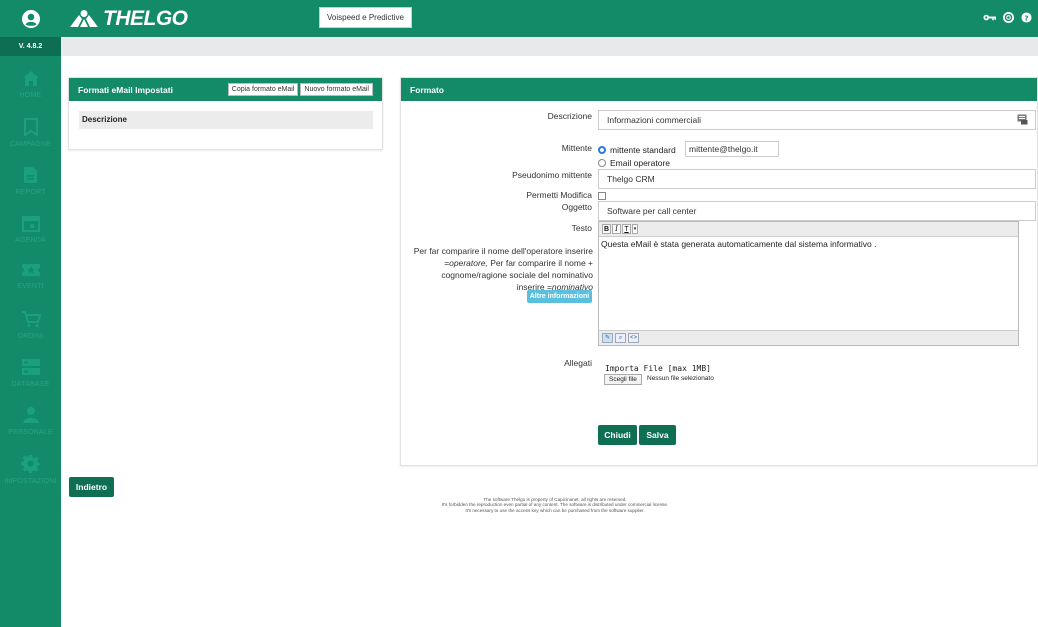 Image resolution: width=1038 pixels, height=627 pixels. I want to click on sidebar-item-label: AGENDA, so click(30, 240).